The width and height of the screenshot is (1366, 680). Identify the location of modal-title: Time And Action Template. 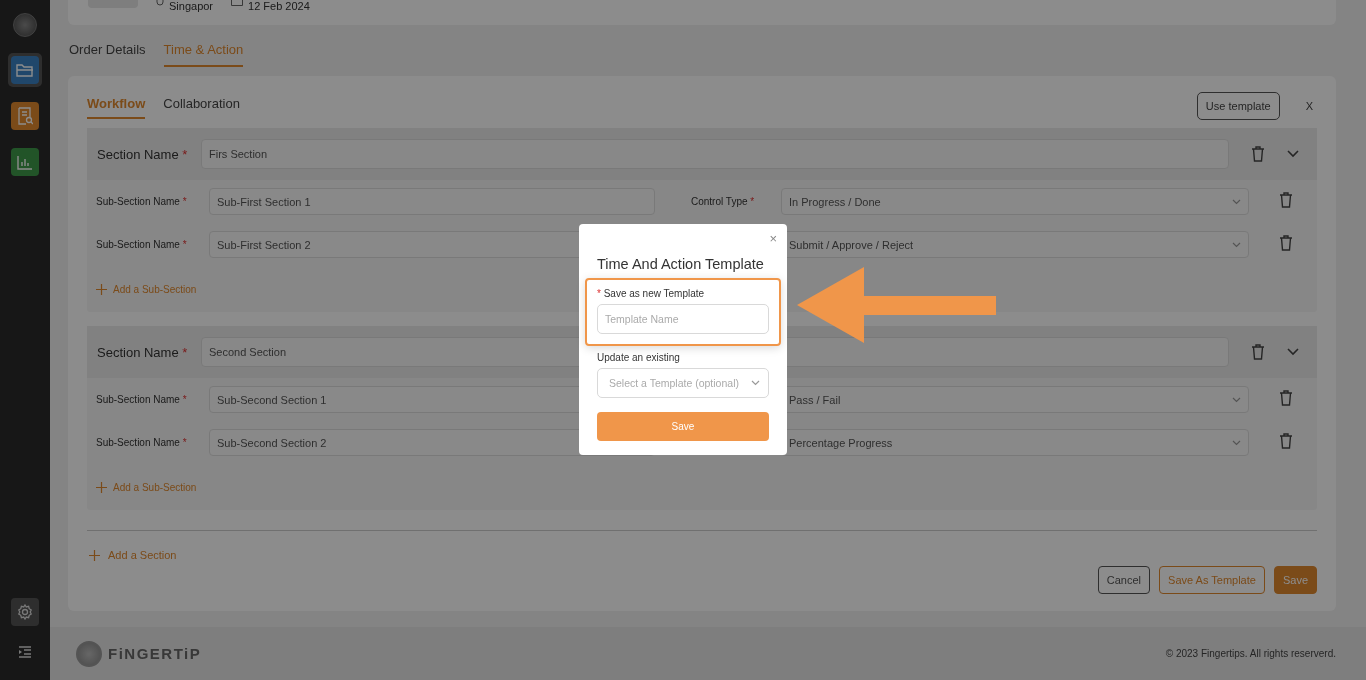
(681, 264).